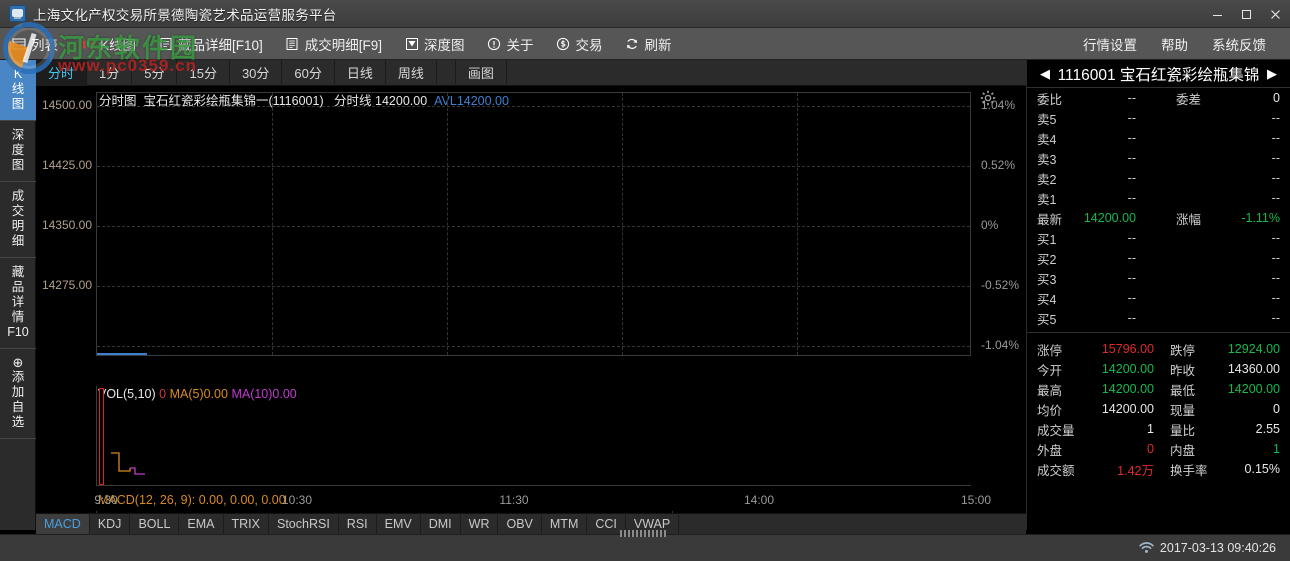 This screenshot has width=1290, height=561. Describe the element at coordinates (1047, 259) in the screenshot. I see `bid-label-2: 买2` at that location.